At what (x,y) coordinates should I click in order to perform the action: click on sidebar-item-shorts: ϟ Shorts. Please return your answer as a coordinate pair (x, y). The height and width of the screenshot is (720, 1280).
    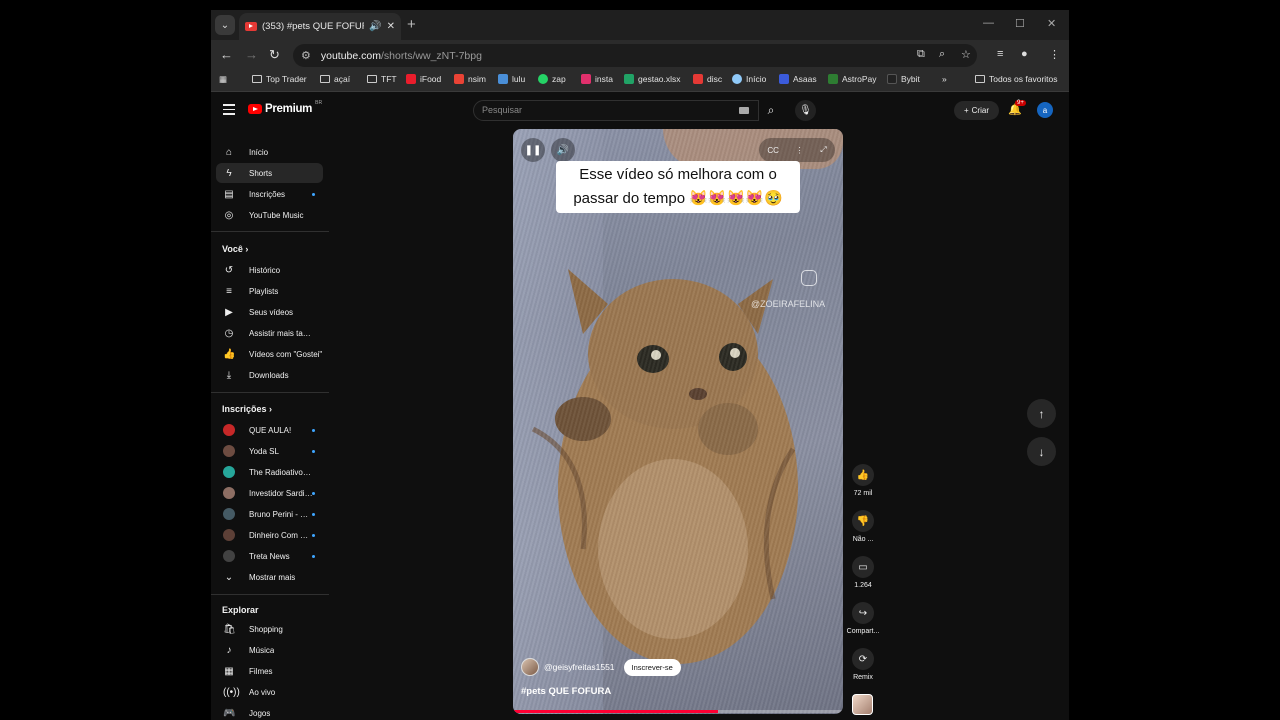
    Looking at the image, I should click on (269, 173).